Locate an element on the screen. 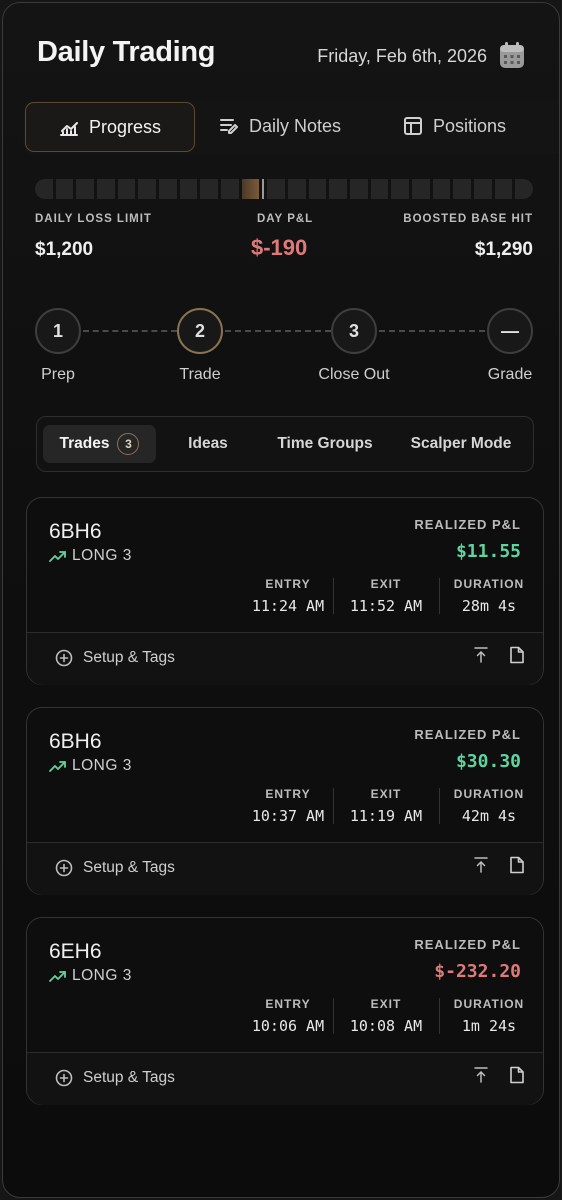 The width and height of the screenshot is (562, 1200). step-number: 1 is located at coordinates (57, 330).